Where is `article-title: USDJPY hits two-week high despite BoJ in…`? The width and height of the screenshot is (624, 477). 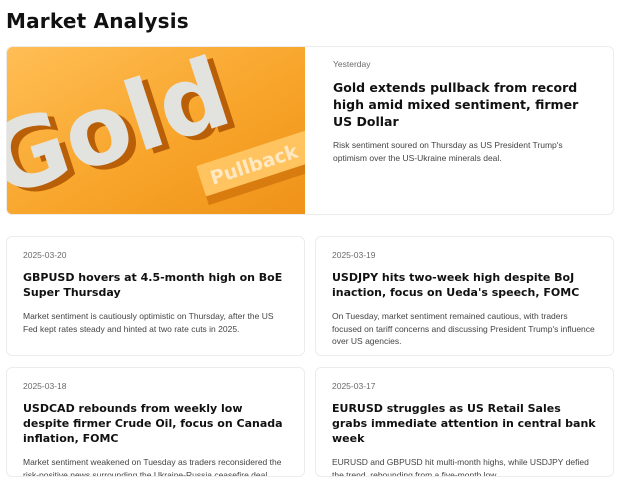
article-title: USDJPY hits two-week high despite BoJ in… is located at coordinates (465, 285).